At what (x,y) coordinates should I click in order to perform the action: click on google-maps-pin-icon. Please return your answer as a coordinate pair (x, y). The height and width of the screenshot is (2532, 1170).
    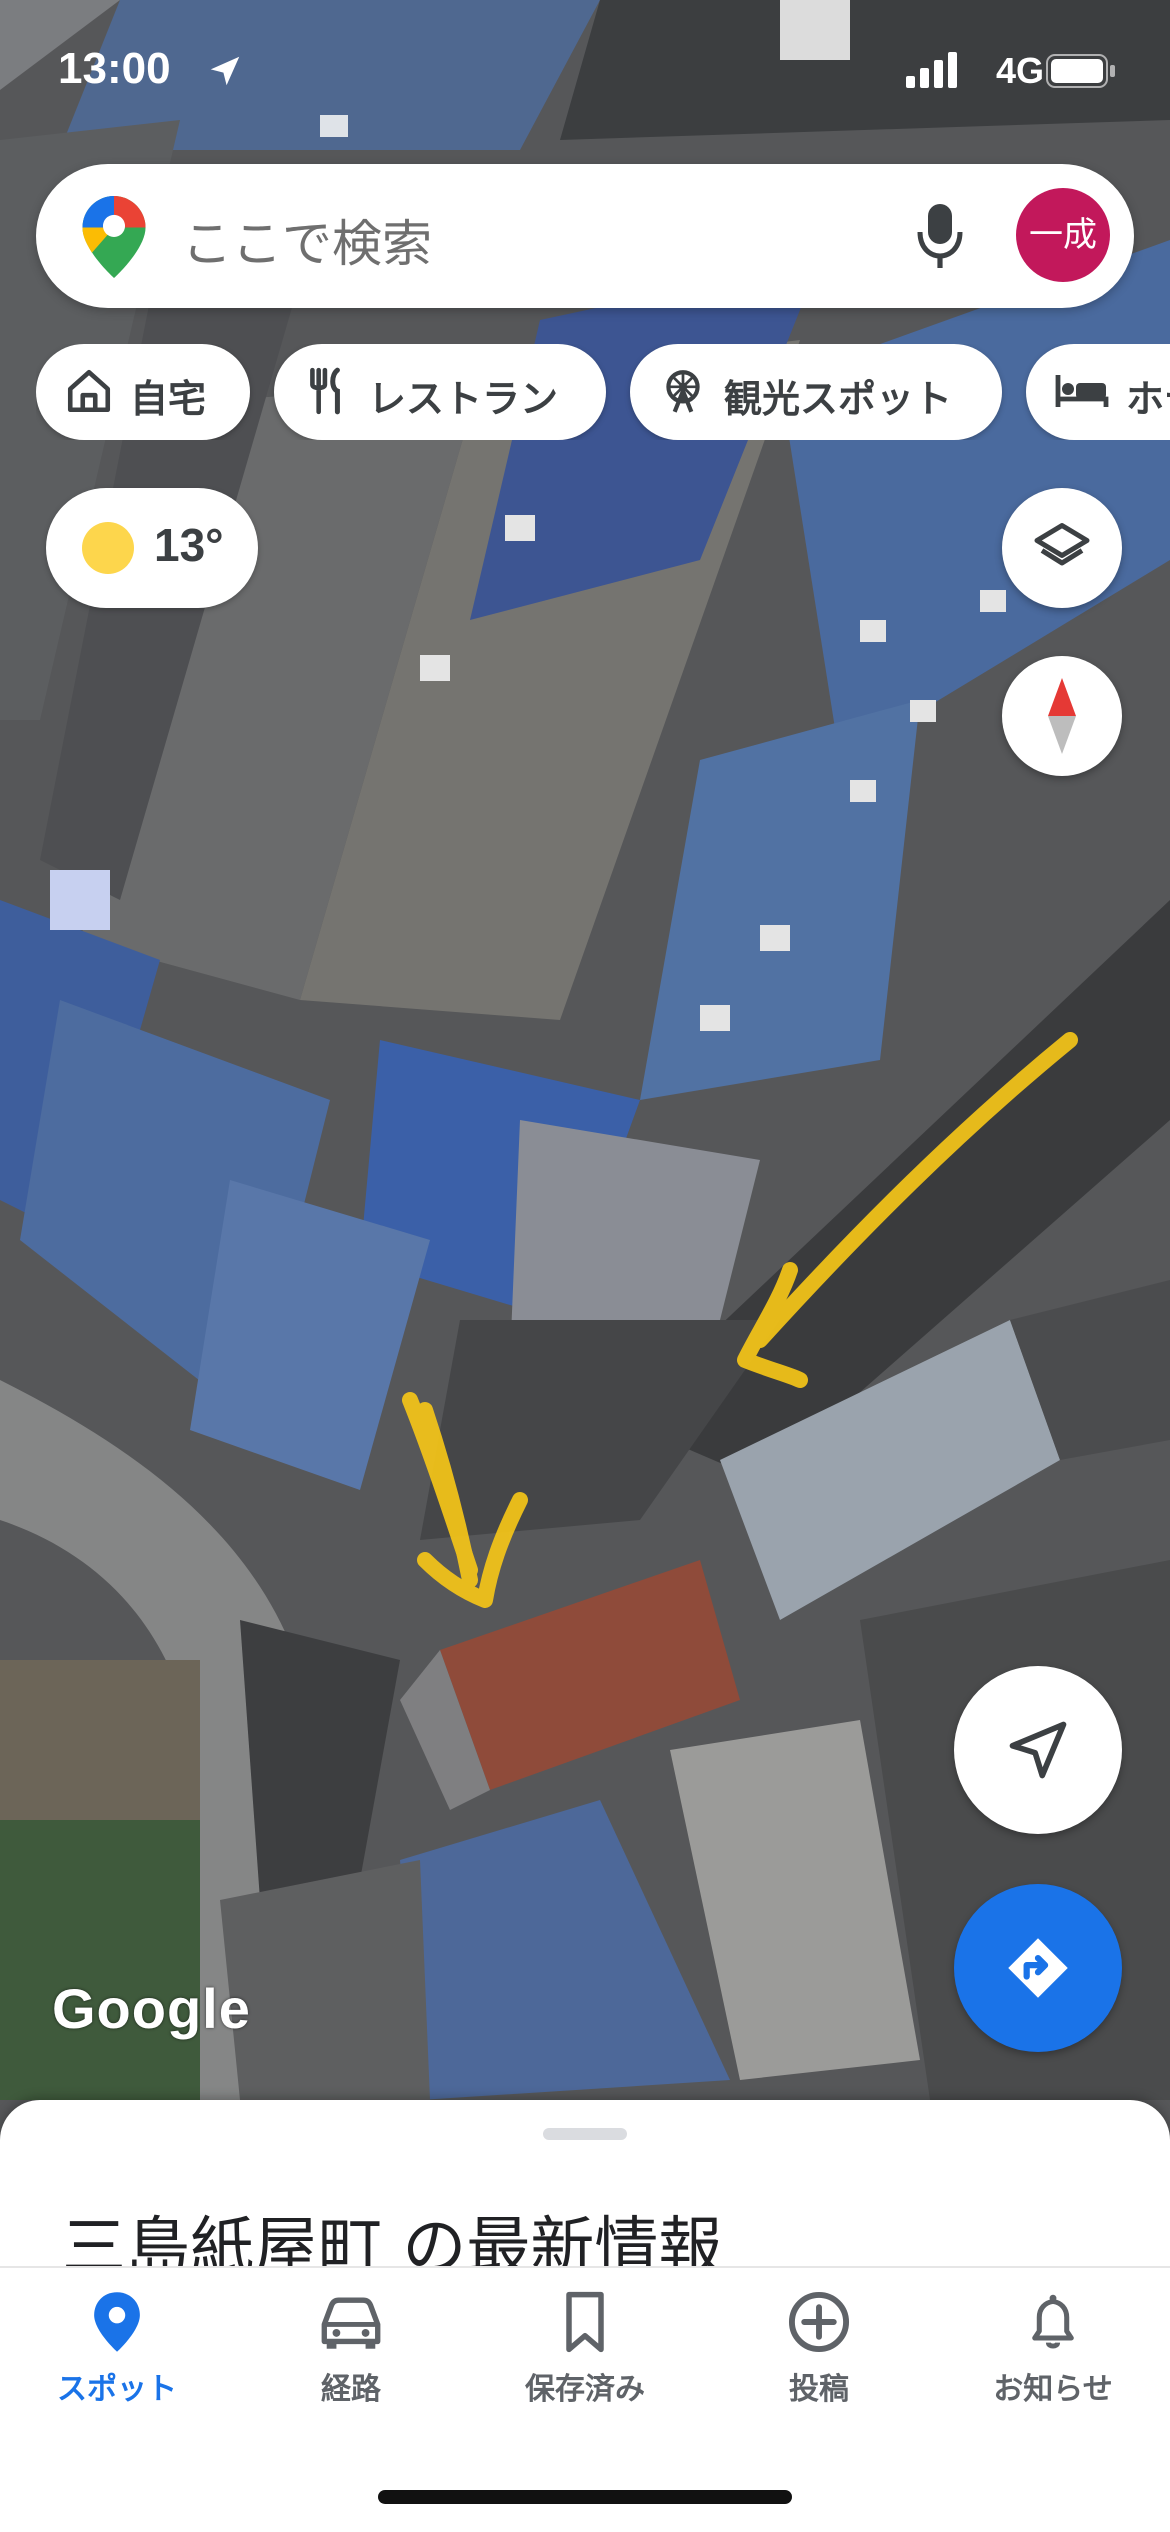
    Looking at the image, I should click on (114, 237).